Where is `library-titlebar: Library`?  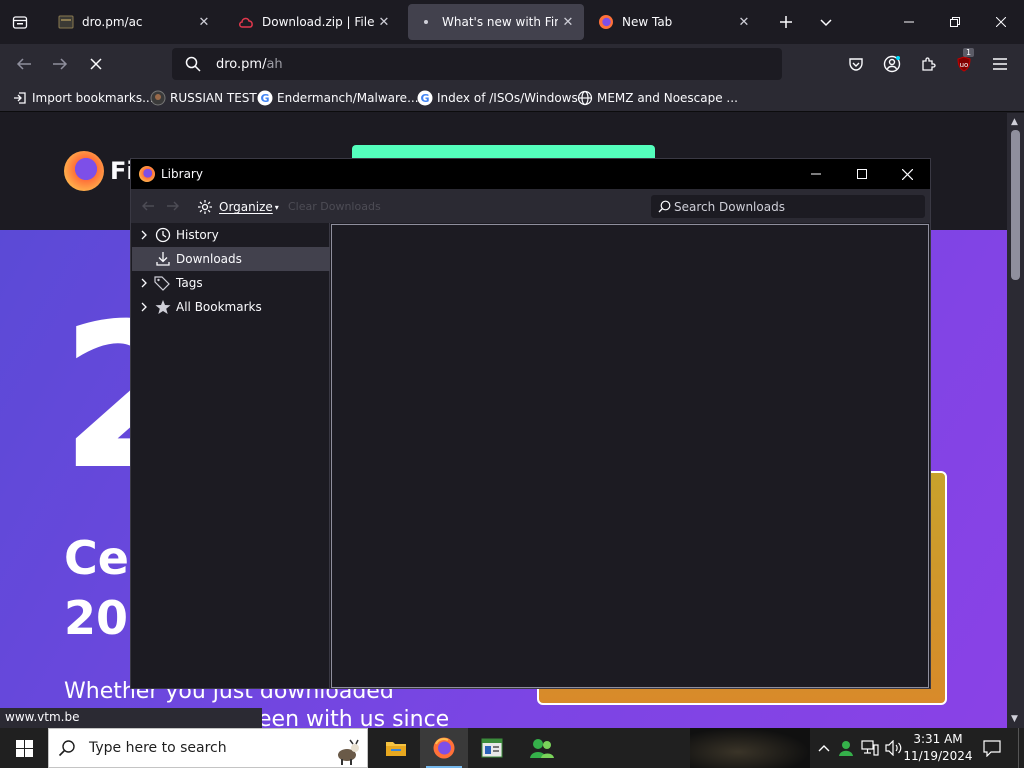
library-titlebar: Library is located at coordinates (530, 174).